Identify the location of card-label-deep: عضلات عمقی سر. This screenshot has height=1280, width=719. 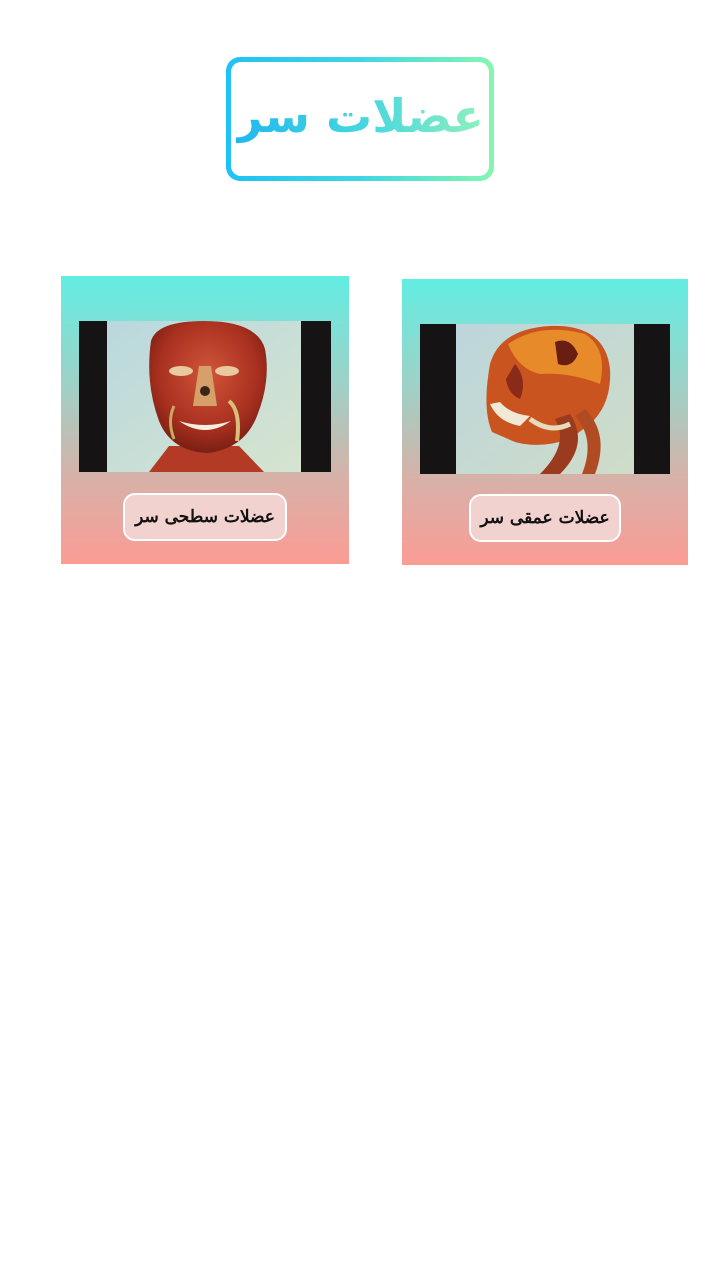
(545, 518).